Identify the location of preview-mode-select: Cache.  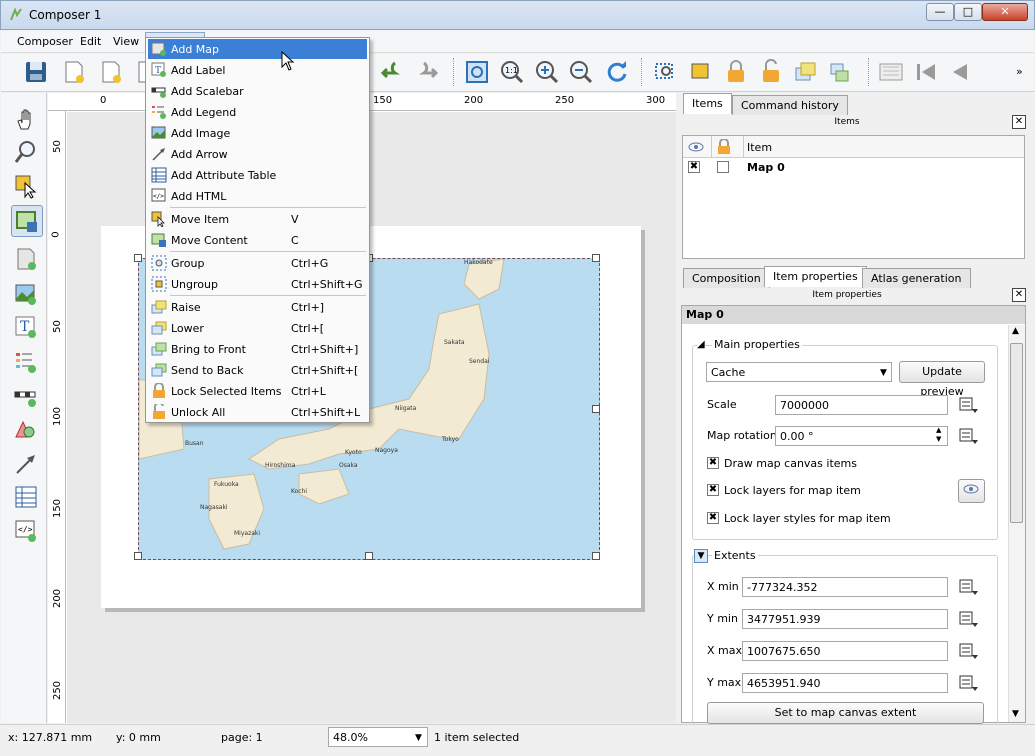
(799, 372).